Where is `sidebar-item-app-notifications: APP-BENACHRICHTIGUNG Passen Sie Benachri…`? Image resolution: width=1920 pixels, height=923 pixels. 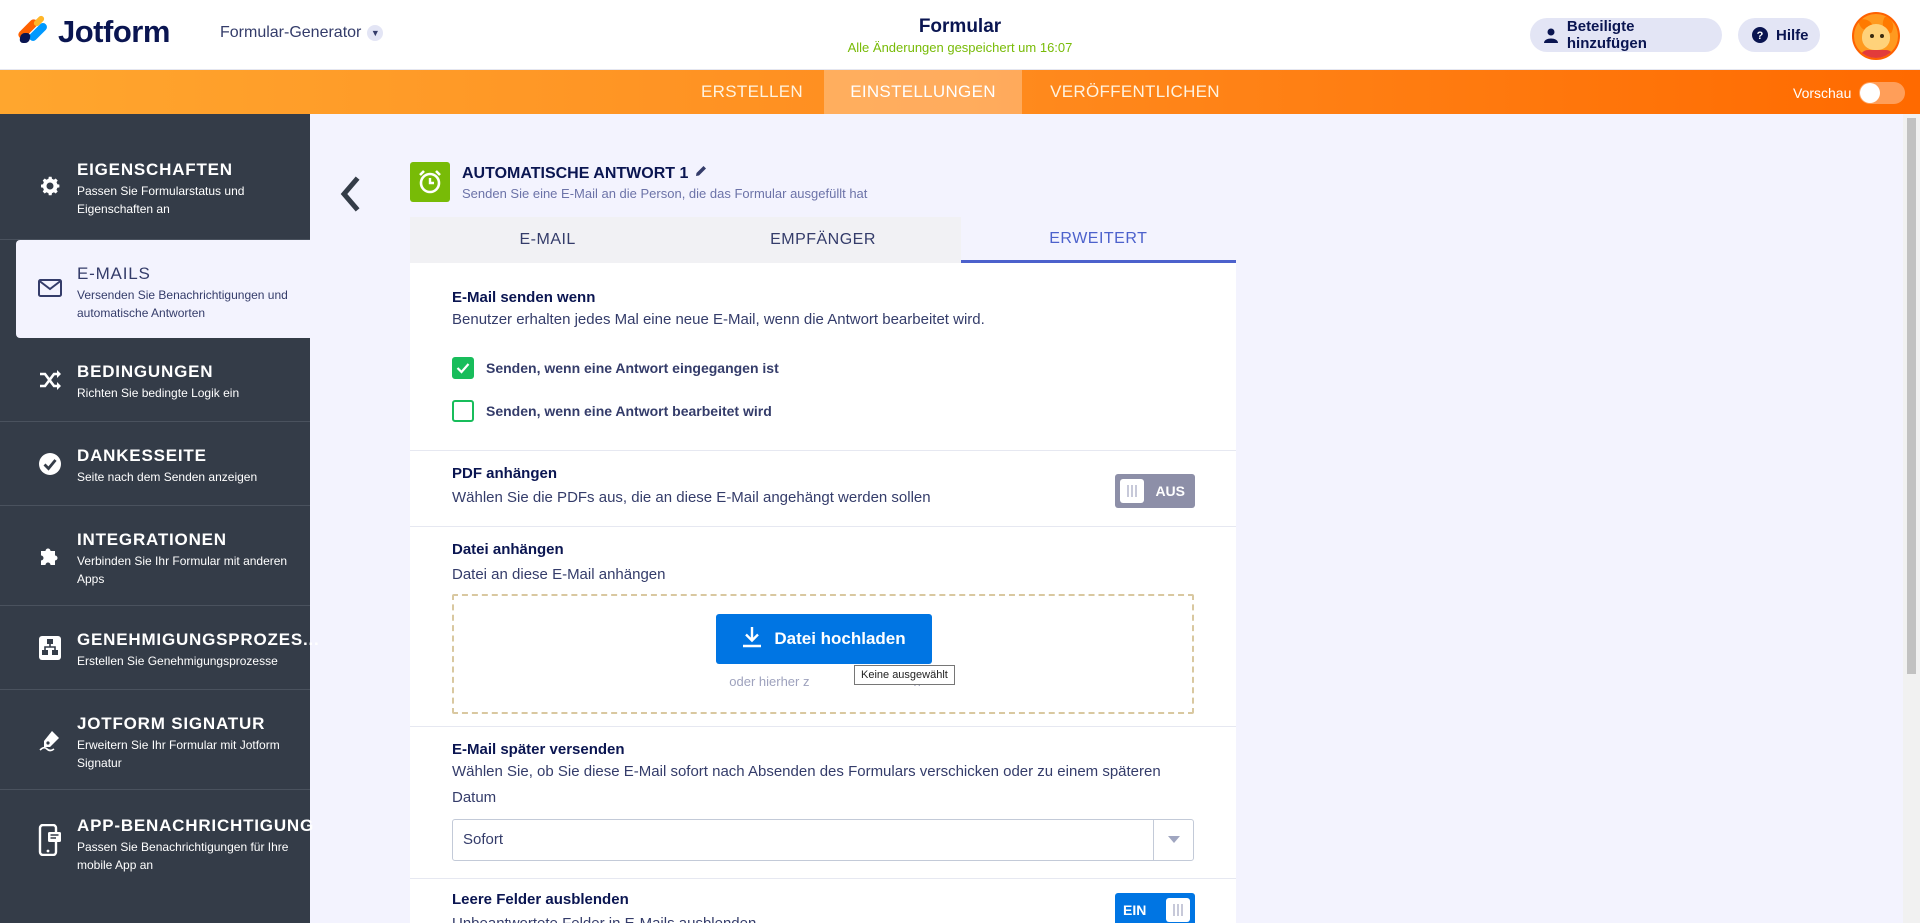 sidebar-item-app-notifications: APP-BENACHRICHTIGUNG Passen Sie Benachri… is located at coordinates (156, 843).